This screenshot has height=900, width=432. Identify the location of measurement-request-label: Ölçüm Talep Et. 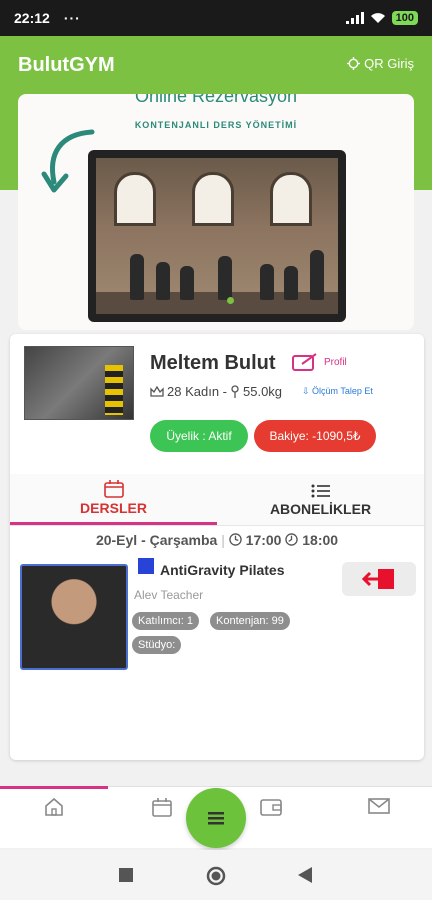
(342, 391).